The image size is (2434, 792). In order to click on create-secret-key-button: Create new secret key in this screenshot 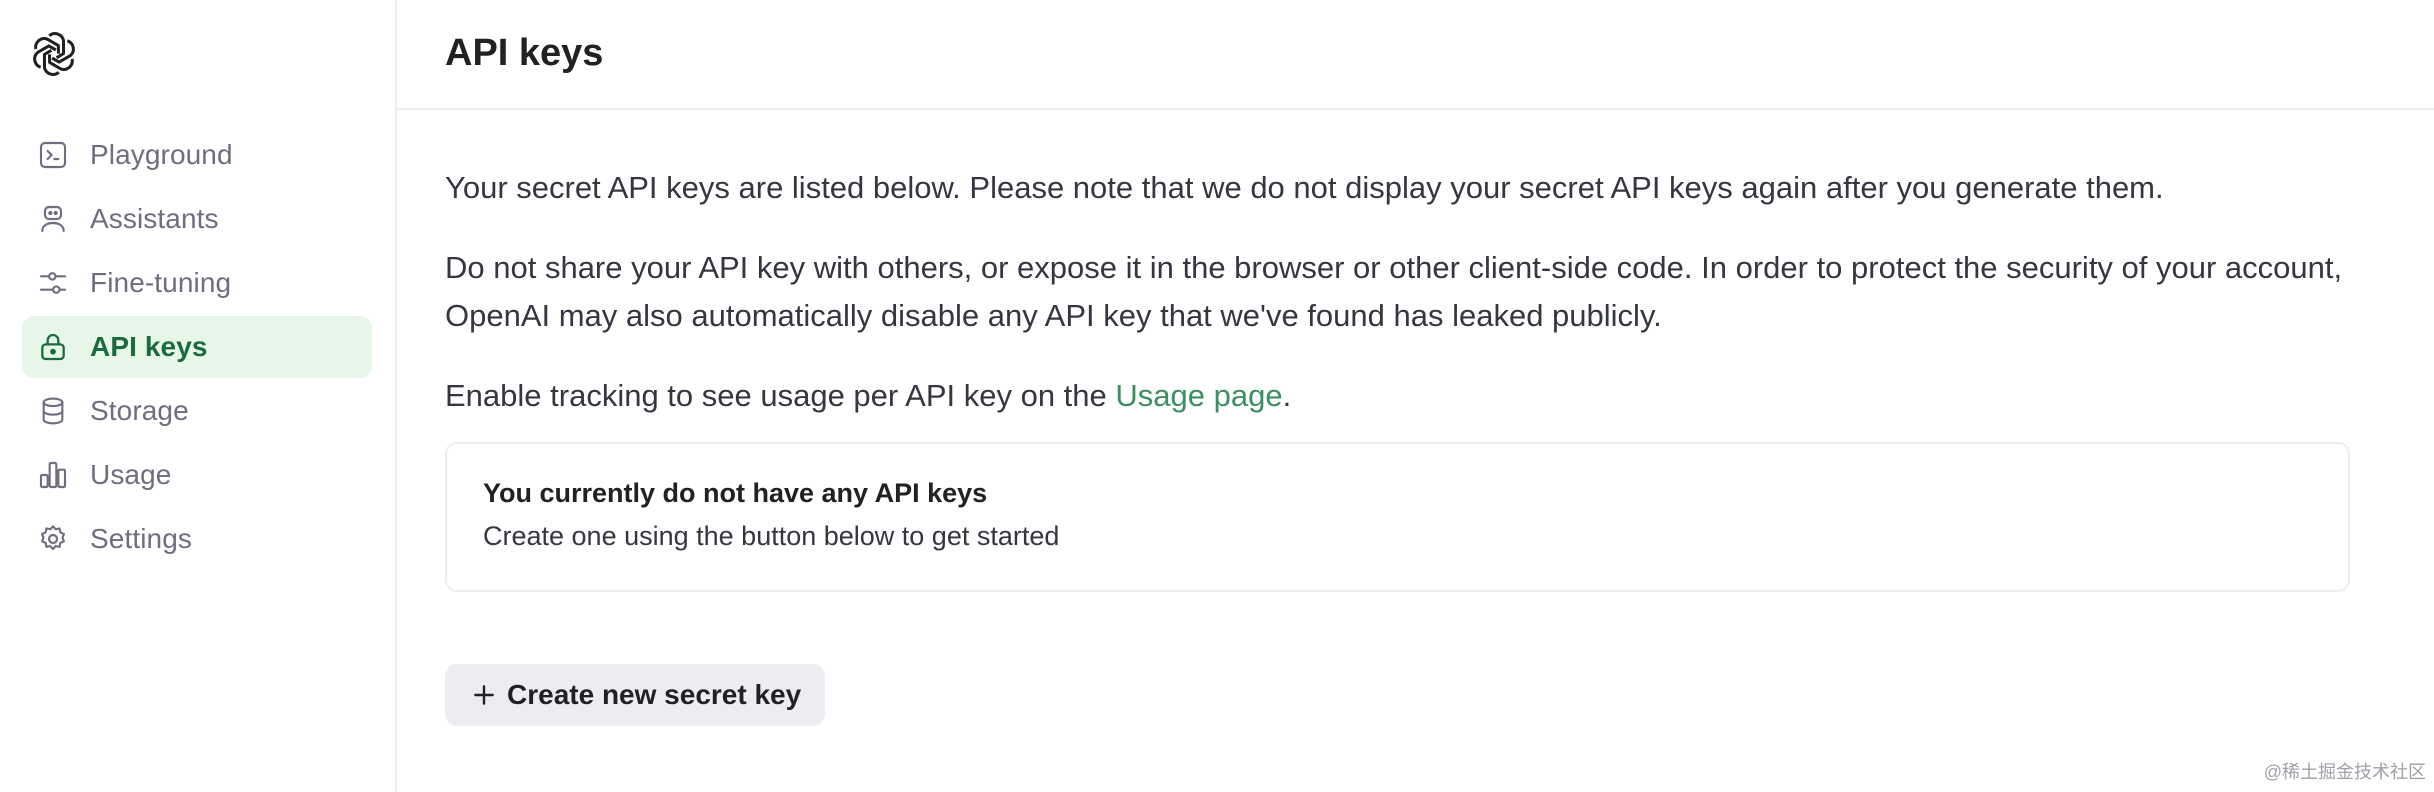, I will do `click(635, 695)`.